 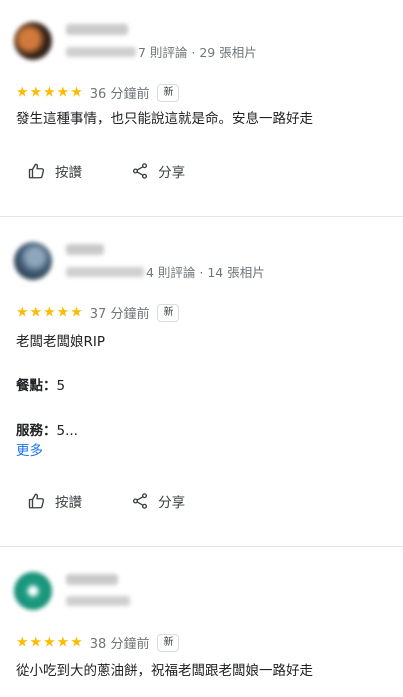 What do you see at coordinates (199, 592) in the screenshot?
I see `review-3-header` at bounding box center [199, 592].